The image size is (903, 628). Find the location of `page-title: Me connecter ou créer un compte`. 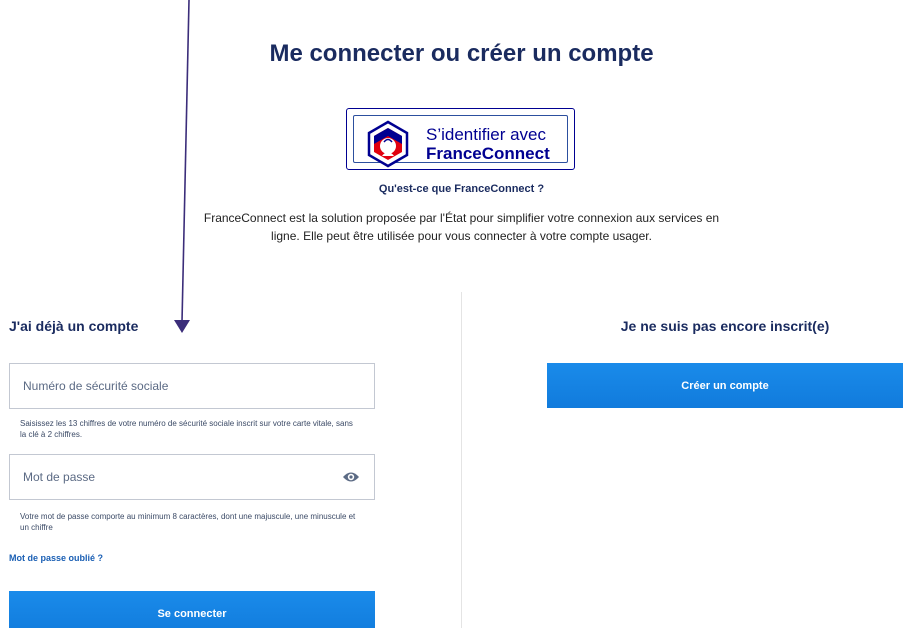

page-title: Me connecter ou créer un compte is located at coordinates (461, 53).